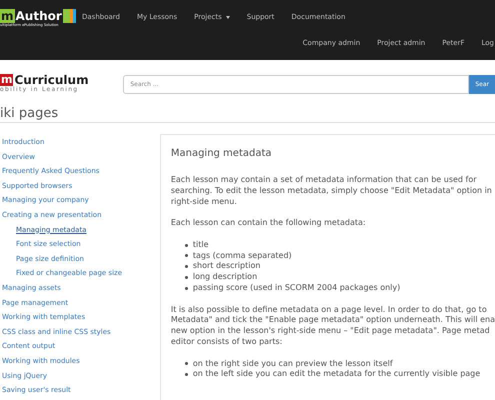  I want to click on list-item: short description, so click(226, 266).